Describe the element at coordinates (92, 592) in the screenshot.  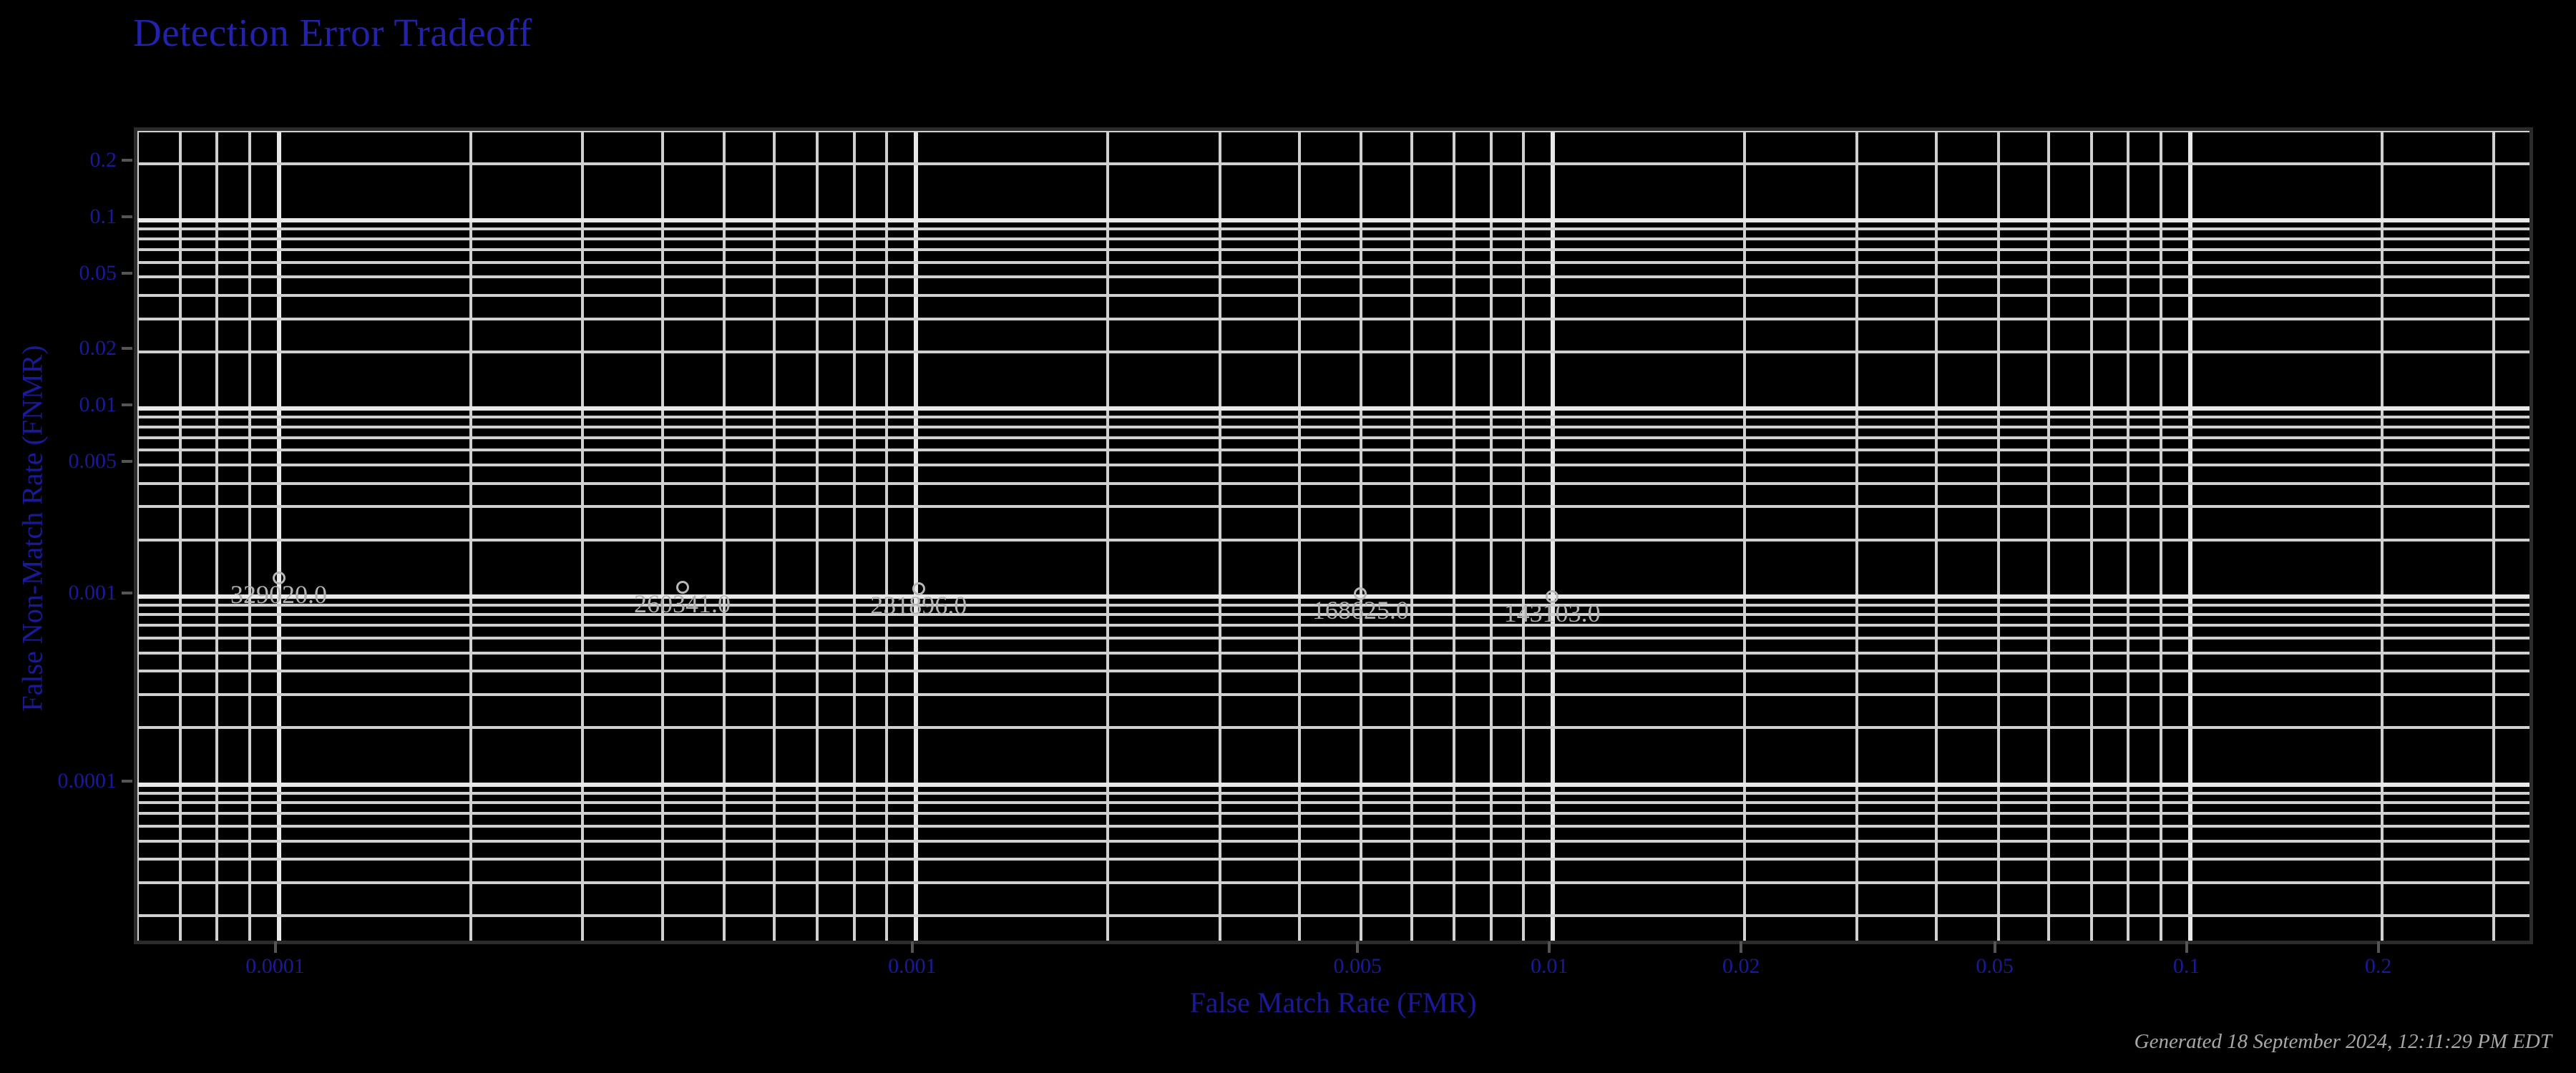
I see `y-tick-label: 0.001` at that location.